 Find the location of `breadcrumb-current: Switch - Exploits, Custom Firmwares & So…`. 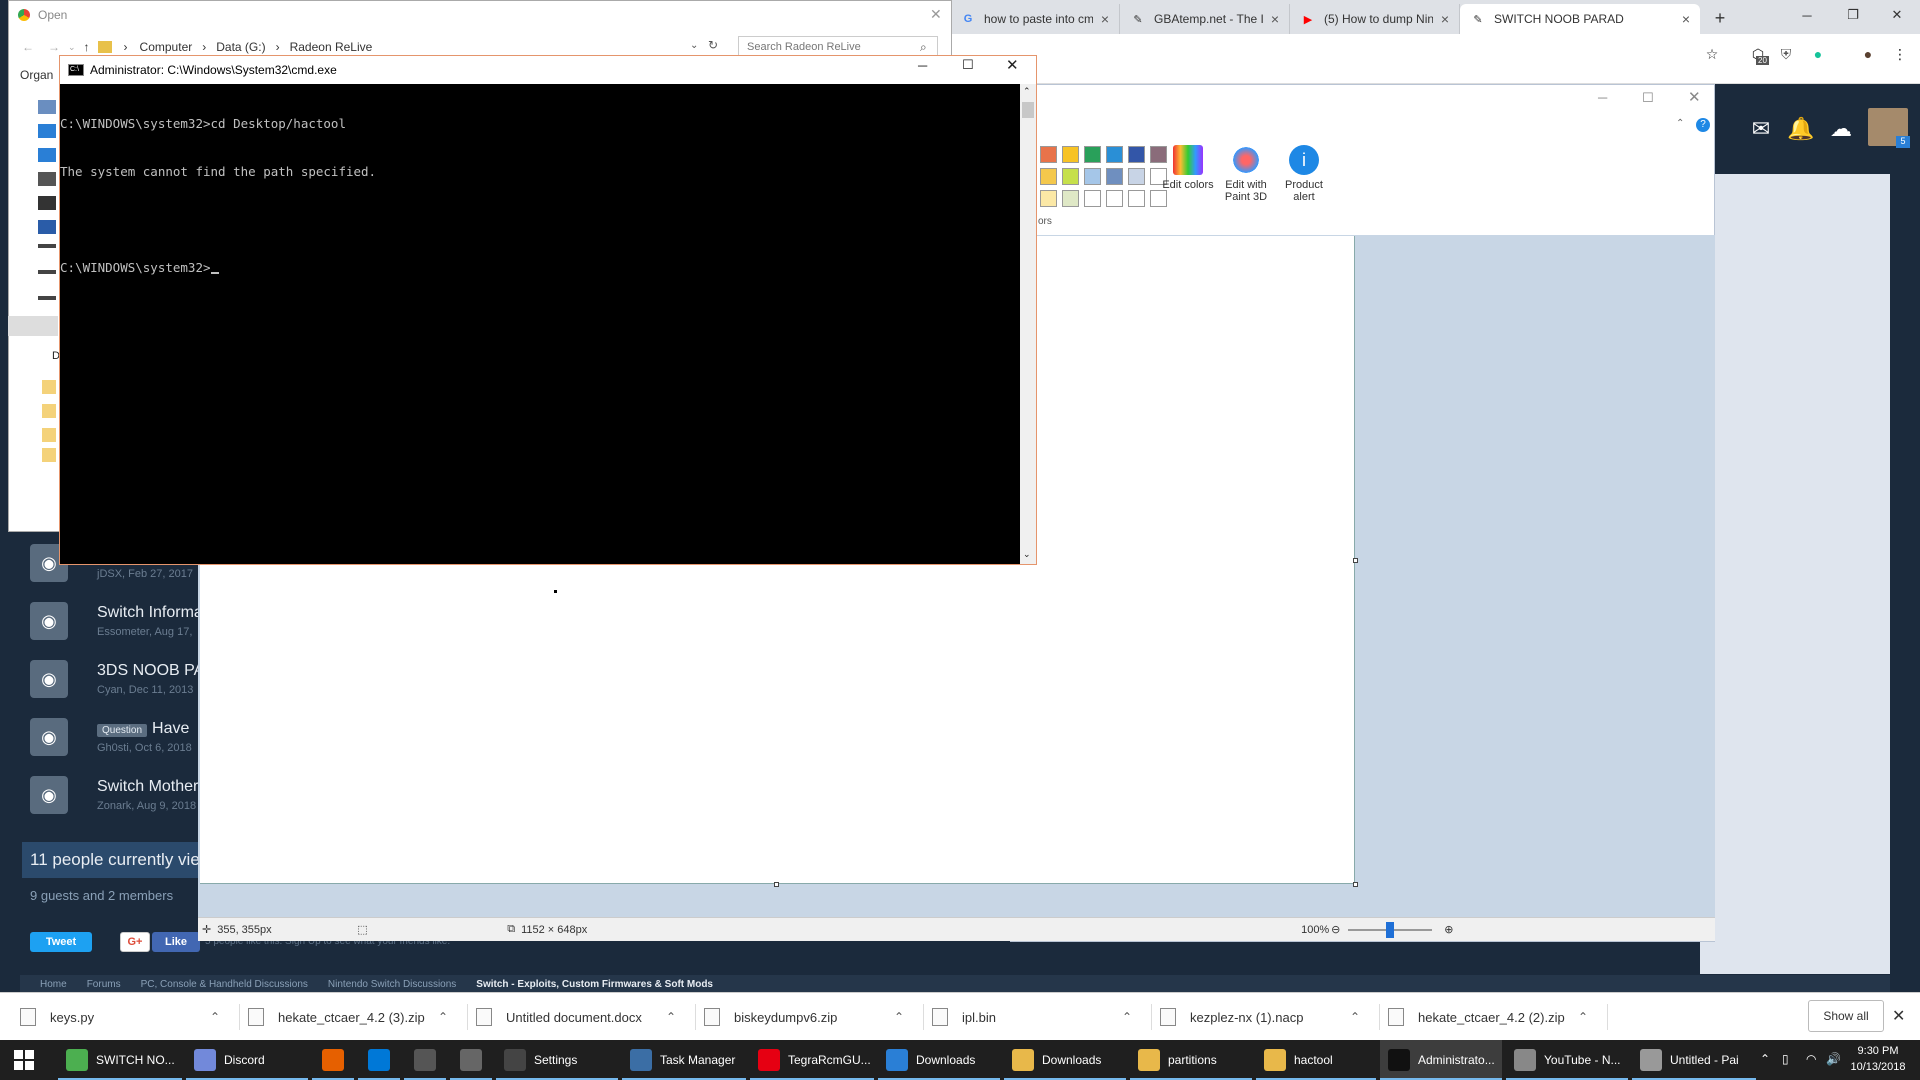

breadcrumb-current: Switch - Exploits, Custom Firmwares & So… is located at coordinates (594, 984).